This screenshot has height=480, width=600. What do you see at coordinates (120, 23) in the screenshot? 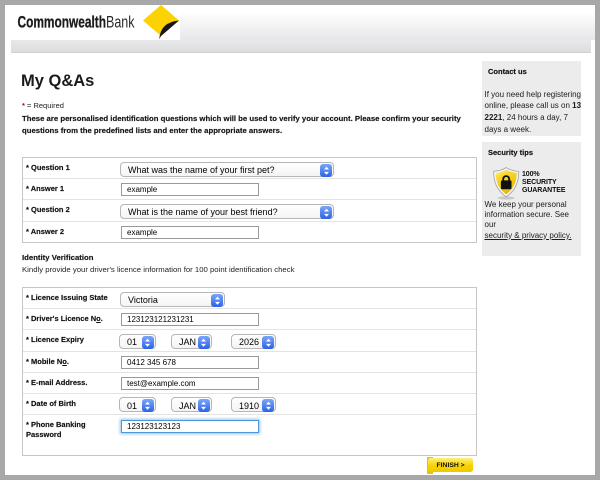
I see `svg-text: Bank` at bounding box center [120, 23].